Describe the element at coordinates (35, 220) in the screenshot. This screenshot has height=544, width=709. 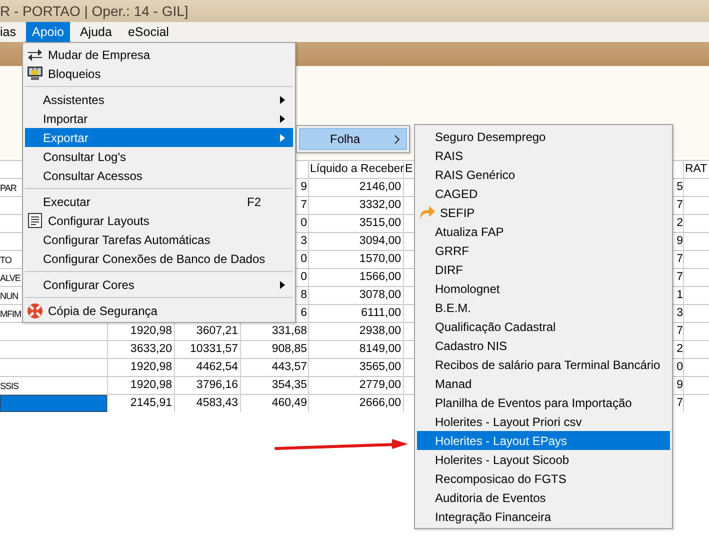
I see `document-lines-icon` at that location.